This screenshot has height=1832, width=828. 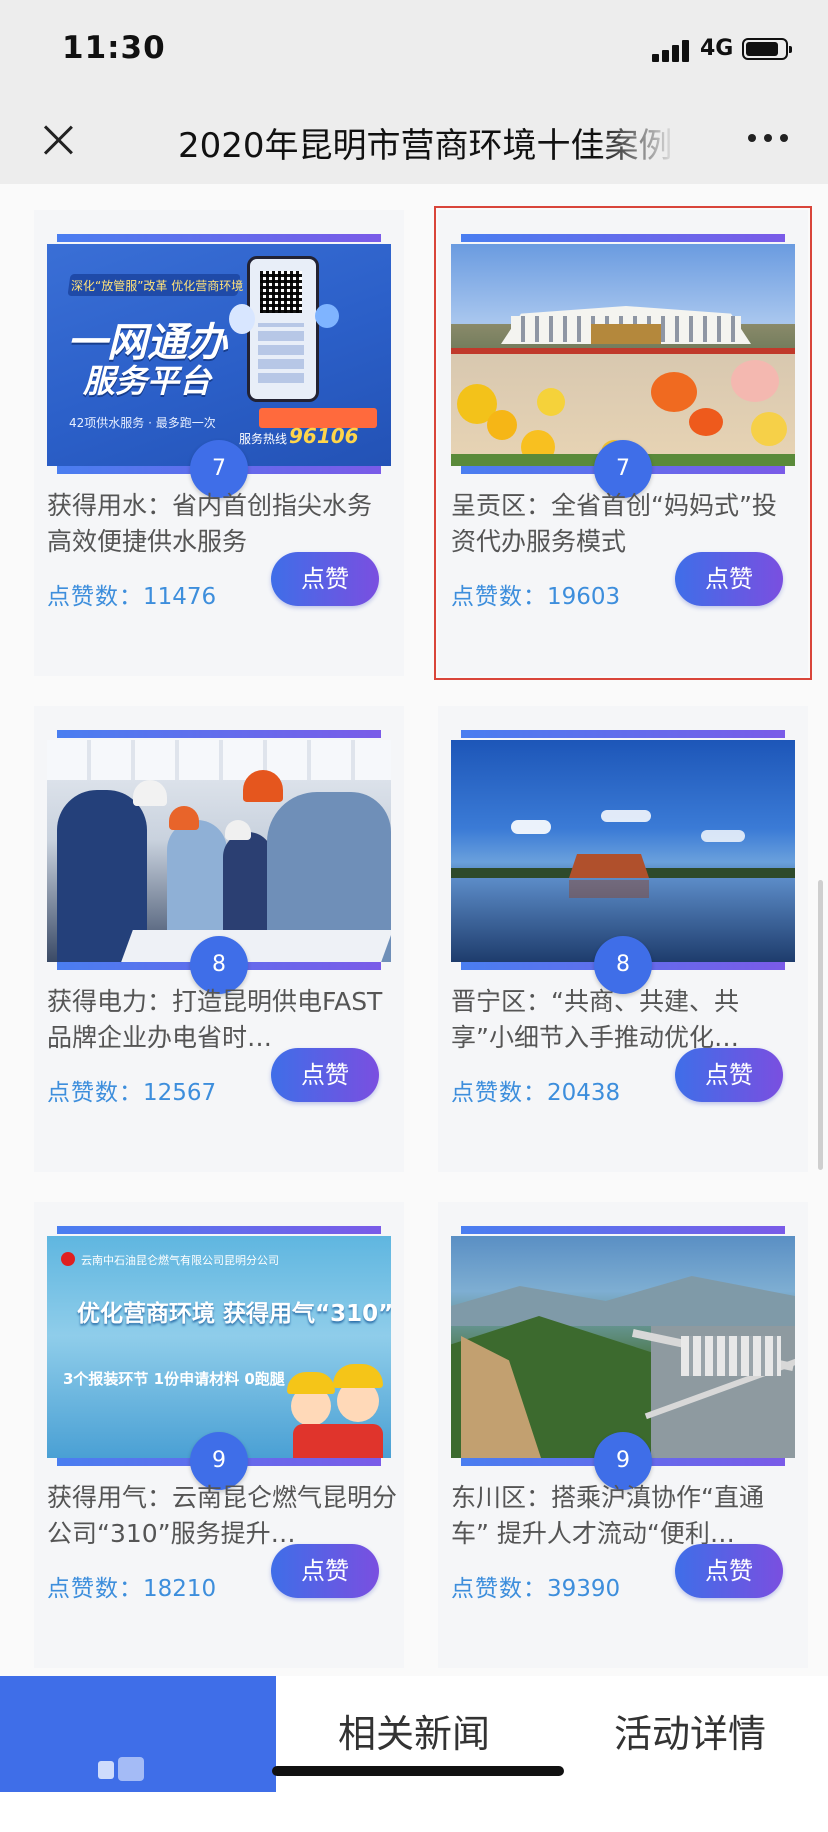 I want to click on more-icon, so click(x=769, y=139).